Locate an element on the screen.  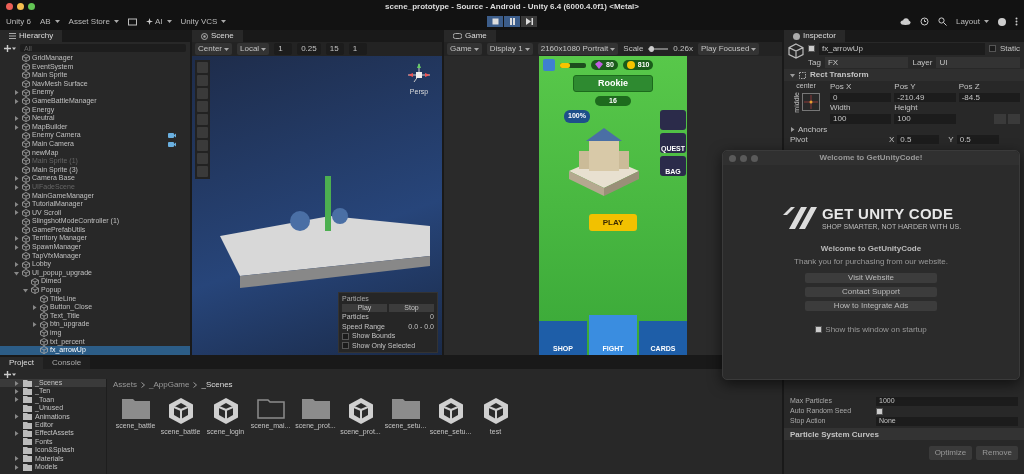
slider-thumb is located at coordinates (652, 49).